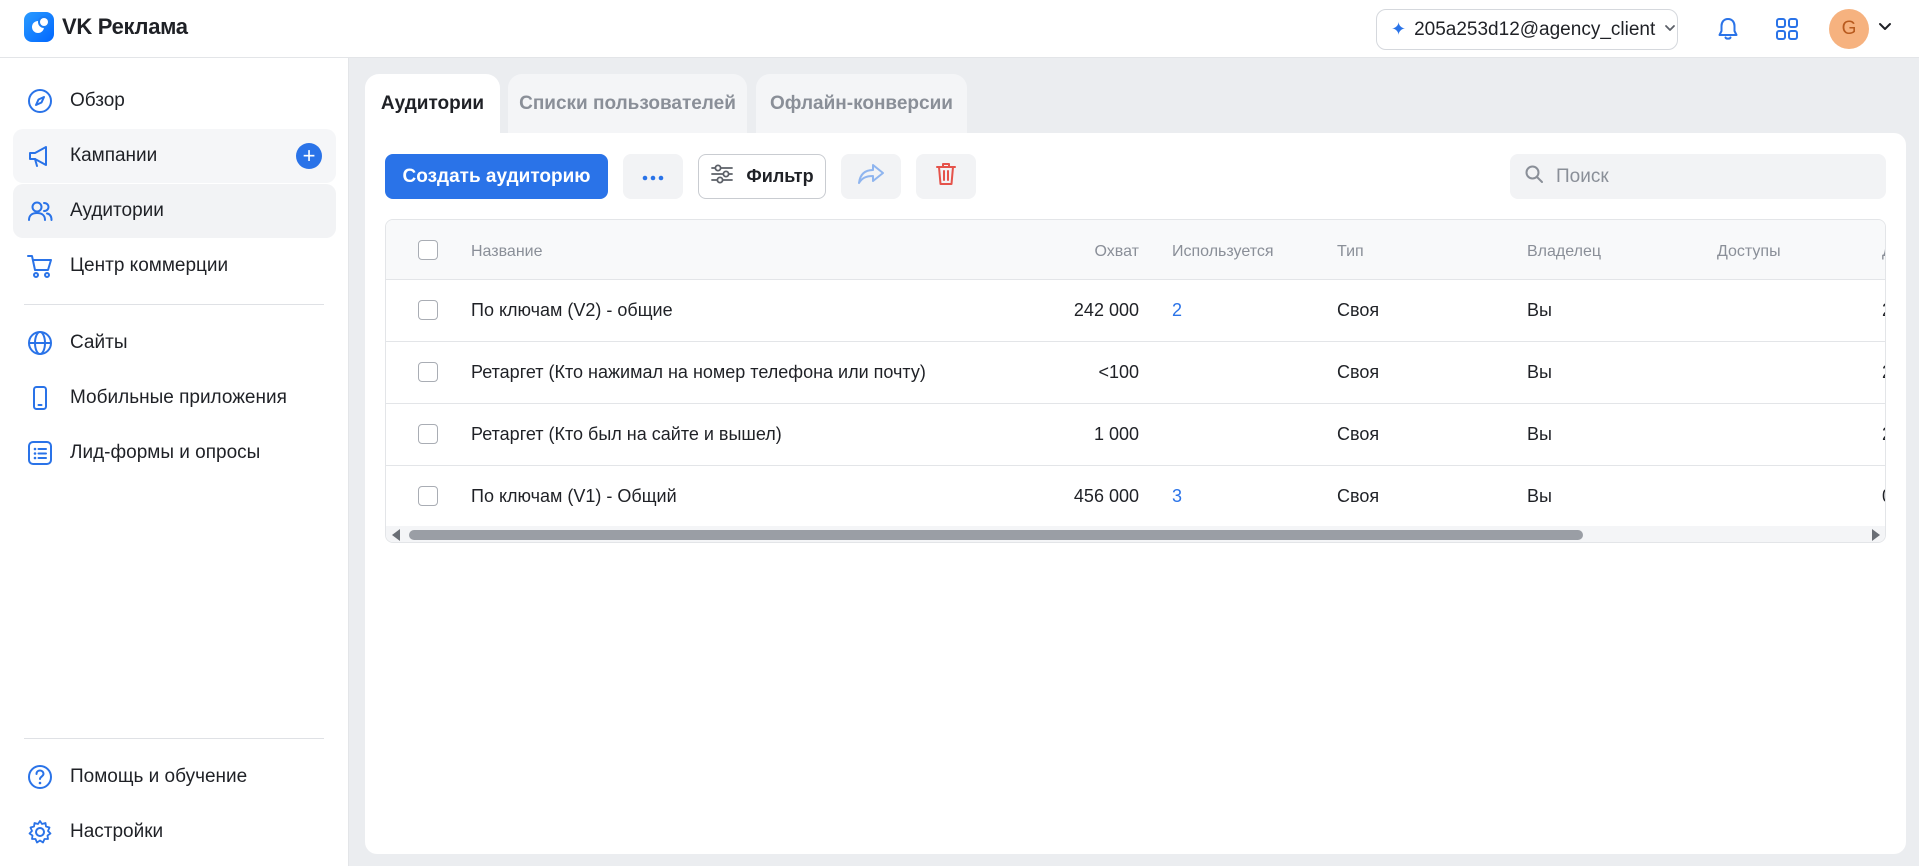  I want to click on sliders-icon, so click(722, 176).